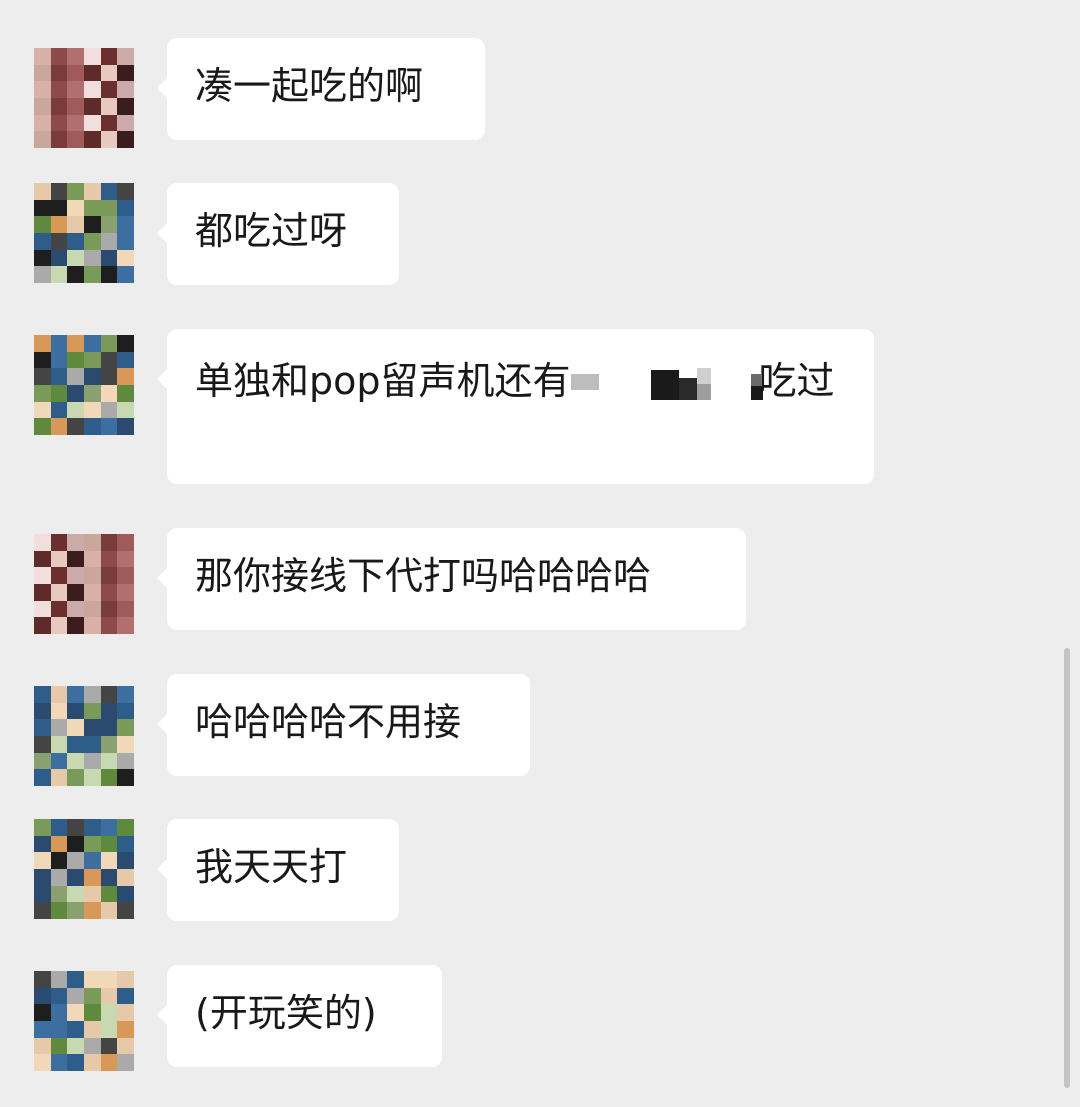 The width and height of the screenshot is (1080, 1107). Describe the element at coordinates (666, 384) in the screenshot. I see `redacted-mosaic` at that location.